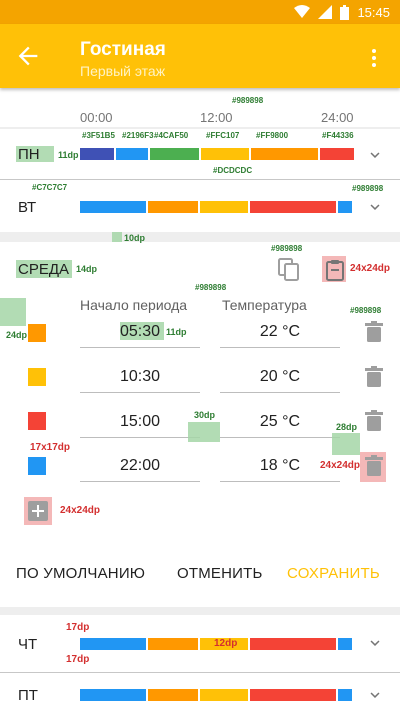 Image resolution: width=400 pixels, height=711 pixels. Describe the element at coordinates (50, 447) in the screenshot. I see `redline-dimension: 17x17dp` at that location.